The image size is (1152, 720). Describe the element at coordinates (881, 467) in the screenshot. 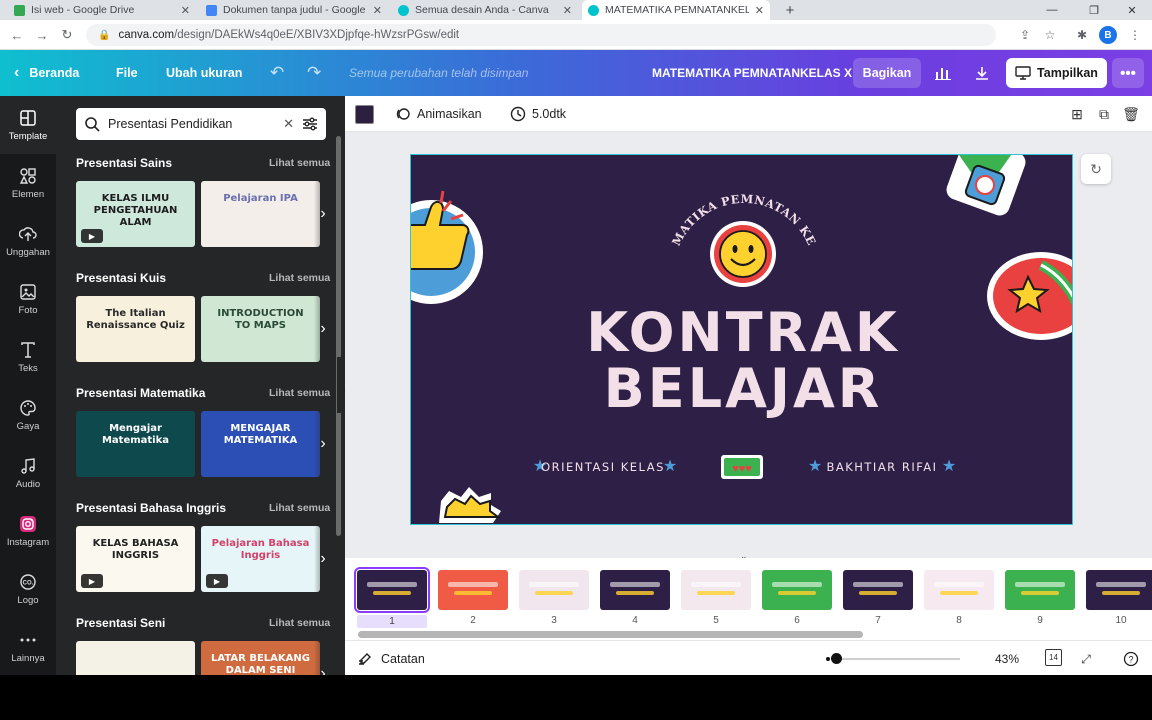

I see `slide-right-caption: BAKHTIAR RIFAI` at that location.